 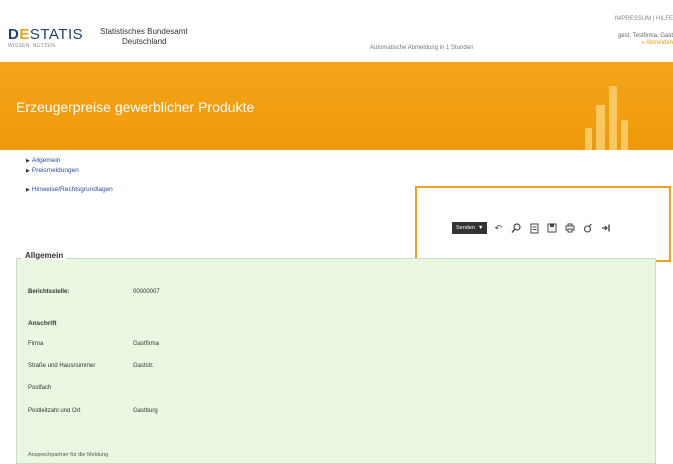 I want to click on send-dropdown: Senden ▼, so click(x=470, y=228).